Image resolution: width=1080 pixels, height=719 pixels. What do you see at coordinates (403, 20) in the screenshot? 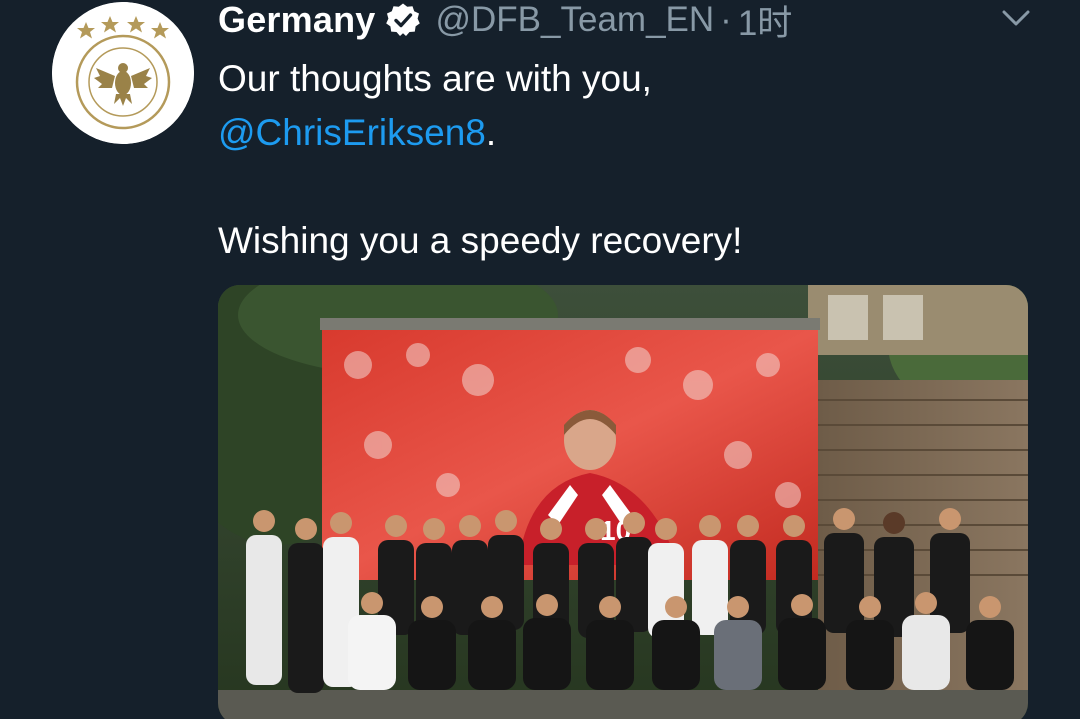
I see `verified-badge-icon` at bounding box center [403, 20].